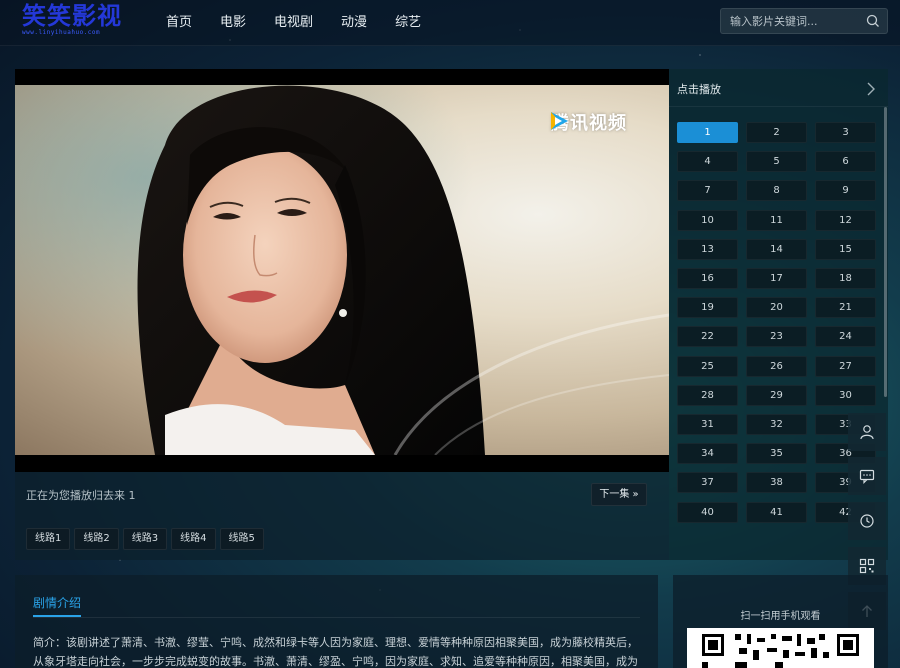 This screenshot has width=900, height=668. I want to click on episode-button: 24, so click(845, 337).